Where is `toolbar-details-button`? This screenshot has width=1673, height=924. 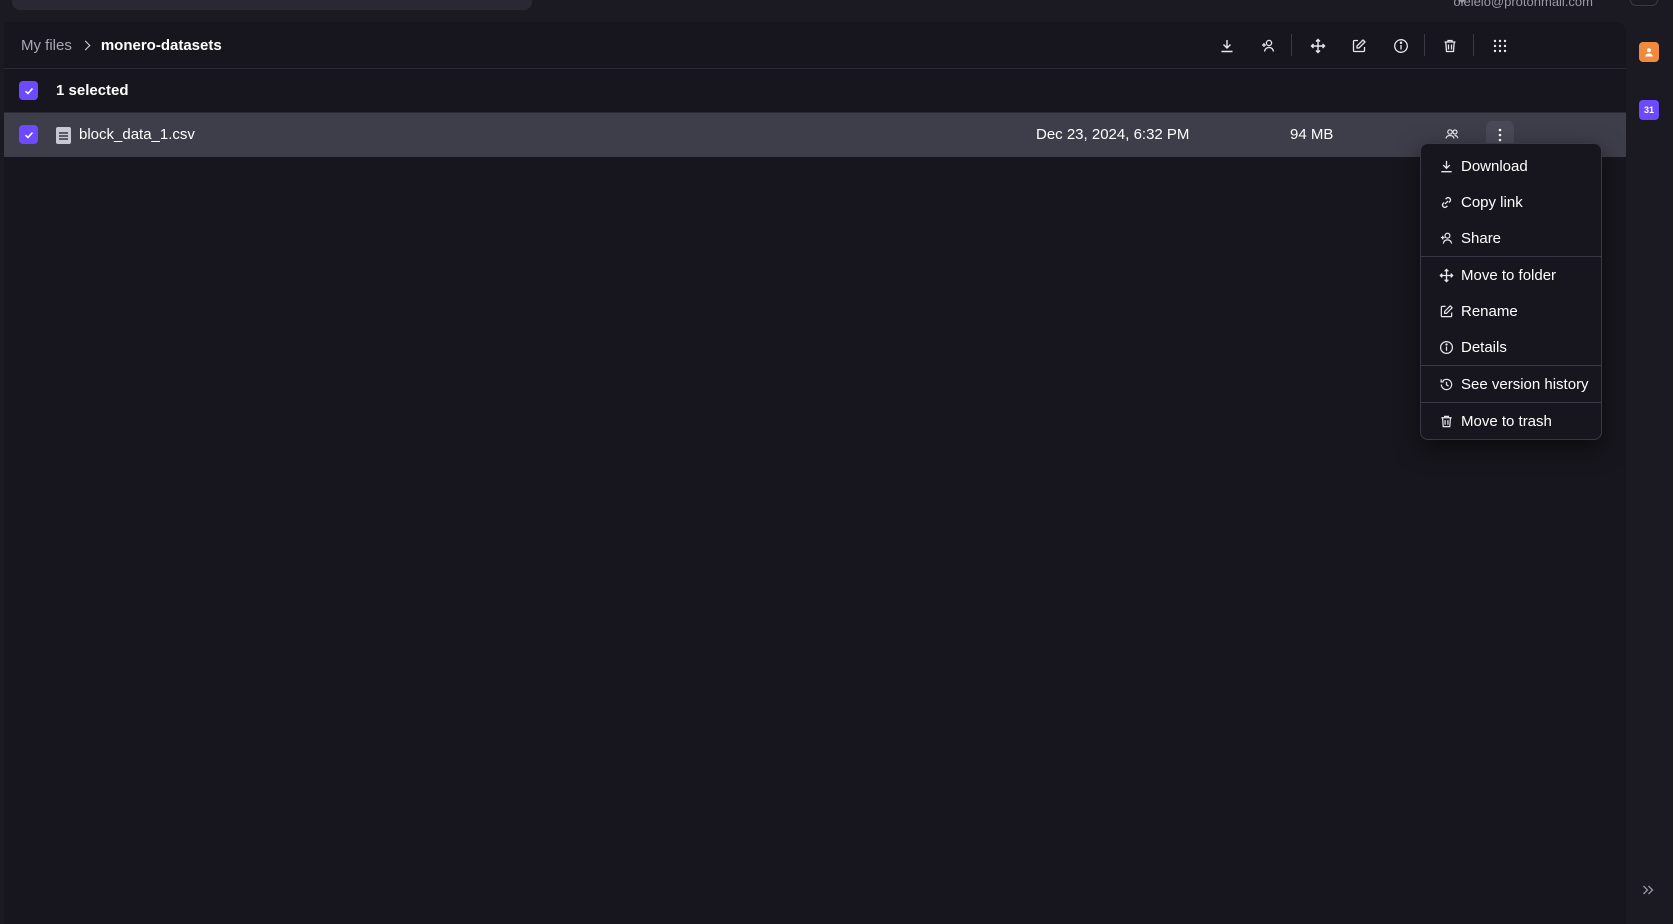 toolbar-details-button is located at coordinates (1401, 46).